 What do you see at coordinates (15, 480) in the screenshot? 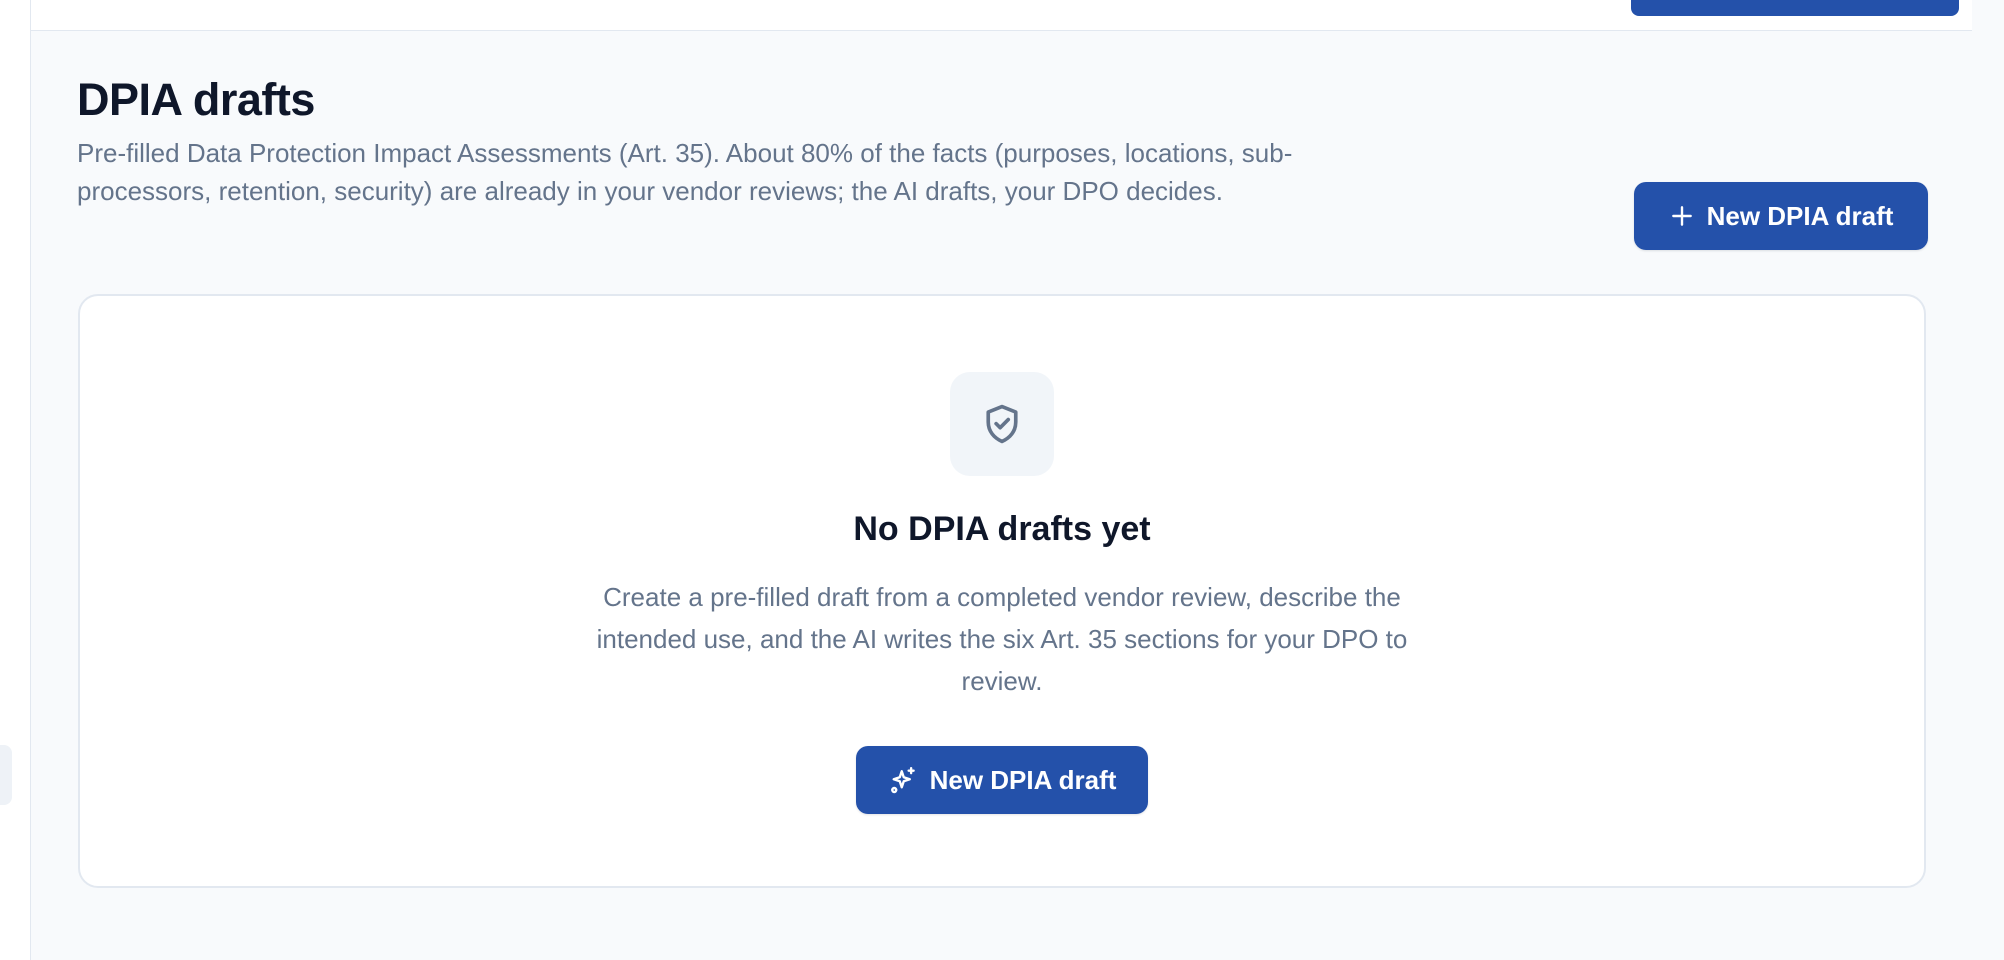
I see `sidebar` at bounding box center [15, 480].